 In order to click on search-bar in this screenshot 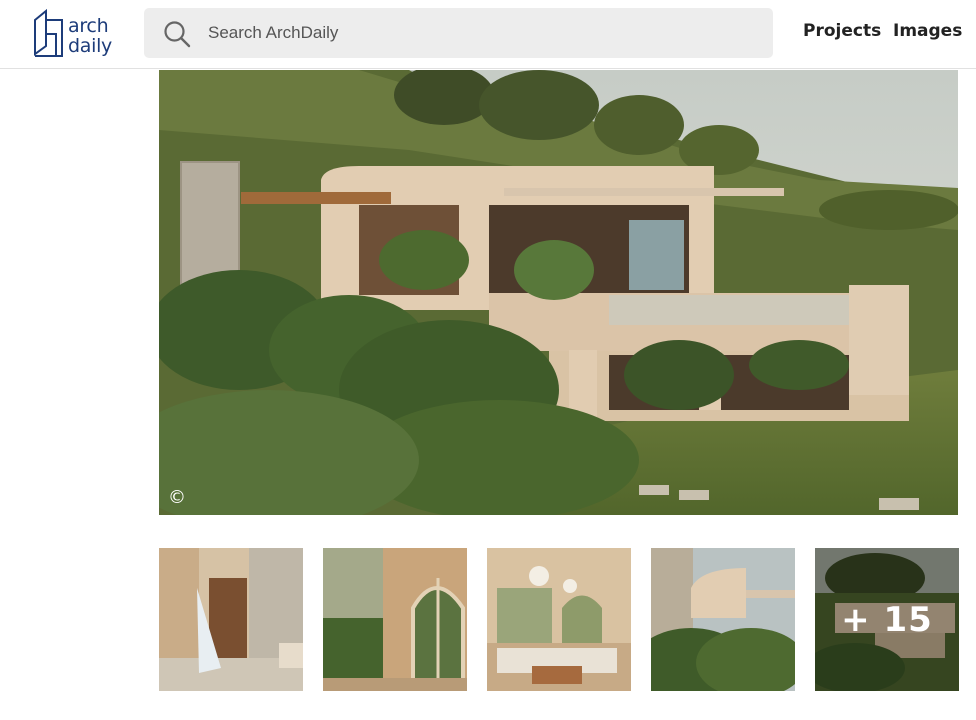, I will do `click(458, 33)`.